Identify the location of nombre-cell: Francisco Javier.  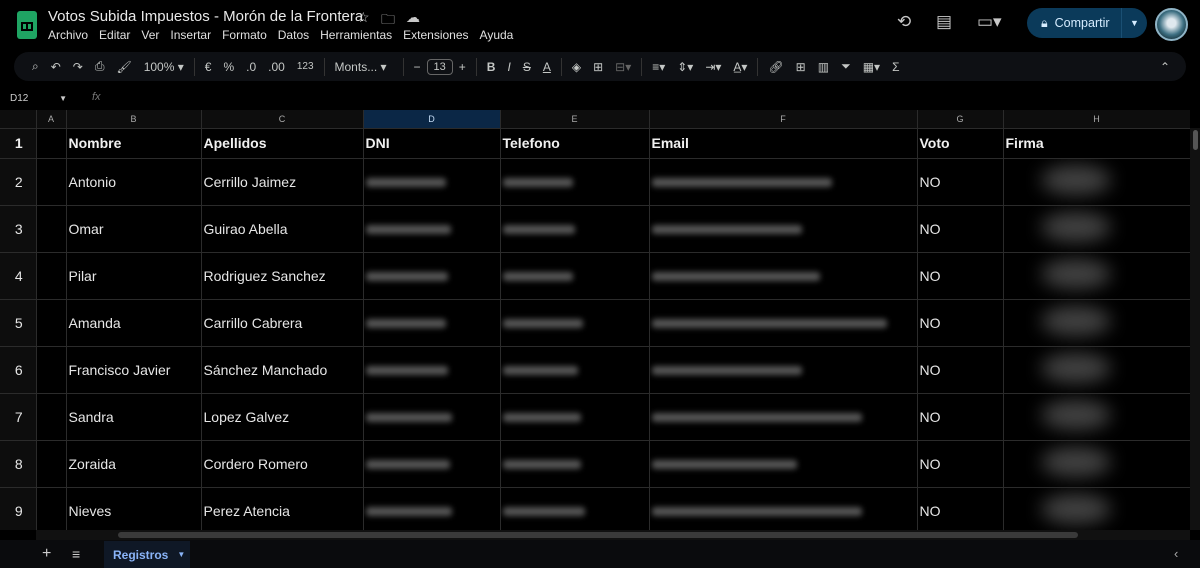
(134, 370).